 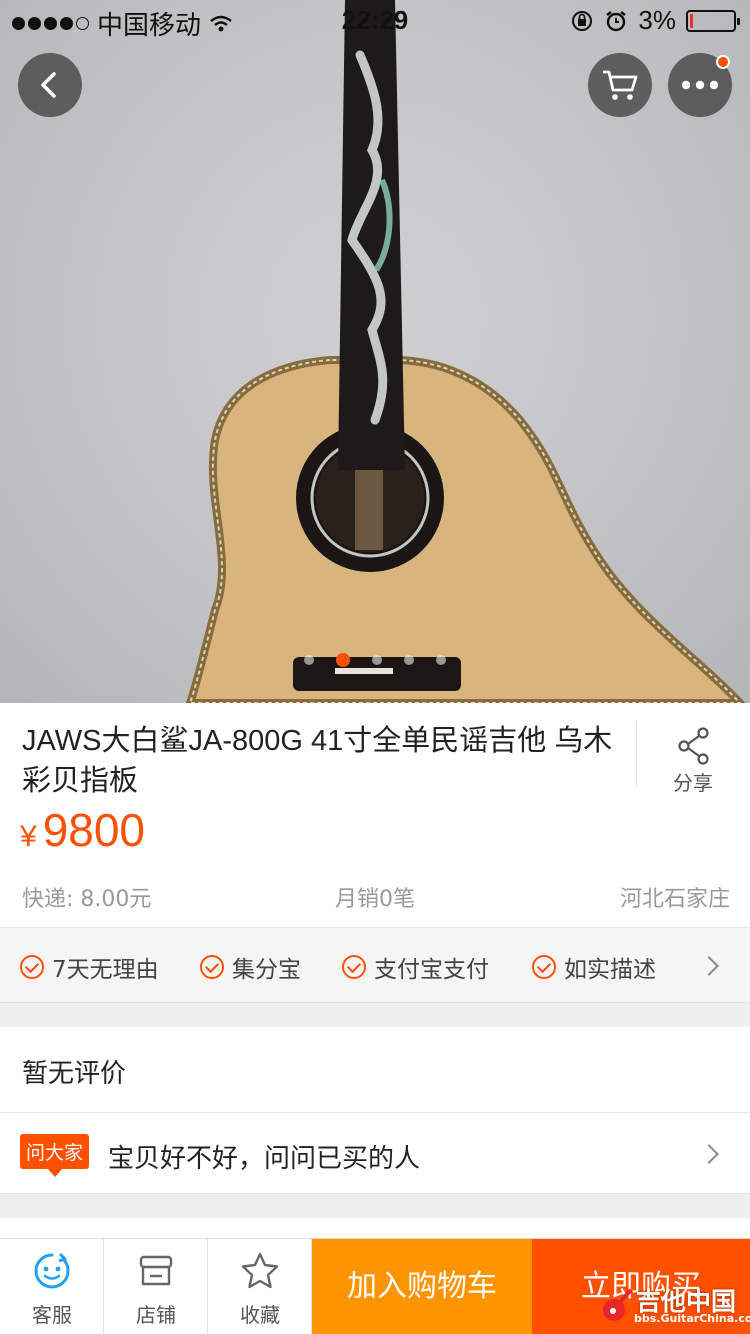 I want to click on reviews-section: 暂无评价, so click(x=375, y=1070).